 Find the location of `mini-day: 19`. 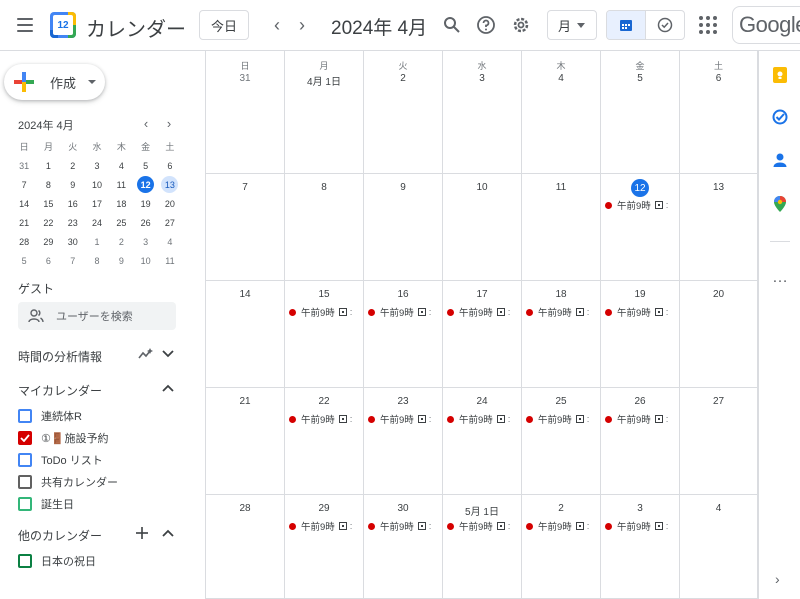

mini-day: 19 is located at coordinates (145, 203).